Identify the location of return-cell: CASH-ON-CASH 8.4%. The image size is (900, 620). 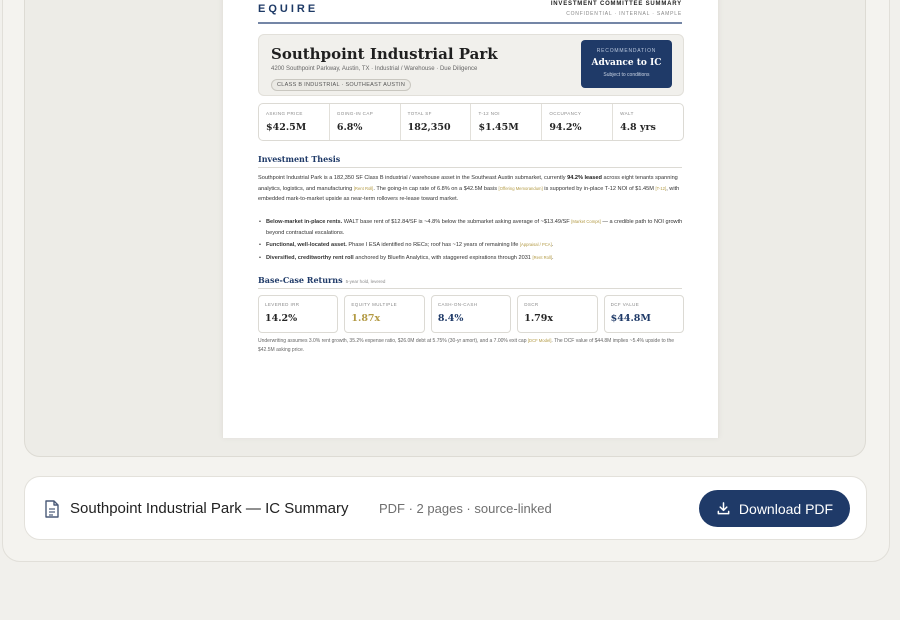
(471, 314).